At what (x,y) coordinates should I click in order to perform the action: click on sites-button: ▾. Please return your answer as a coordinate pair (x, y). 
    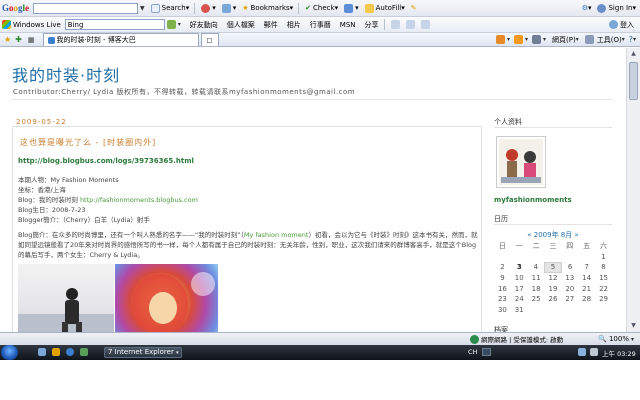
    Looking at the image, I should click on (208, 8).